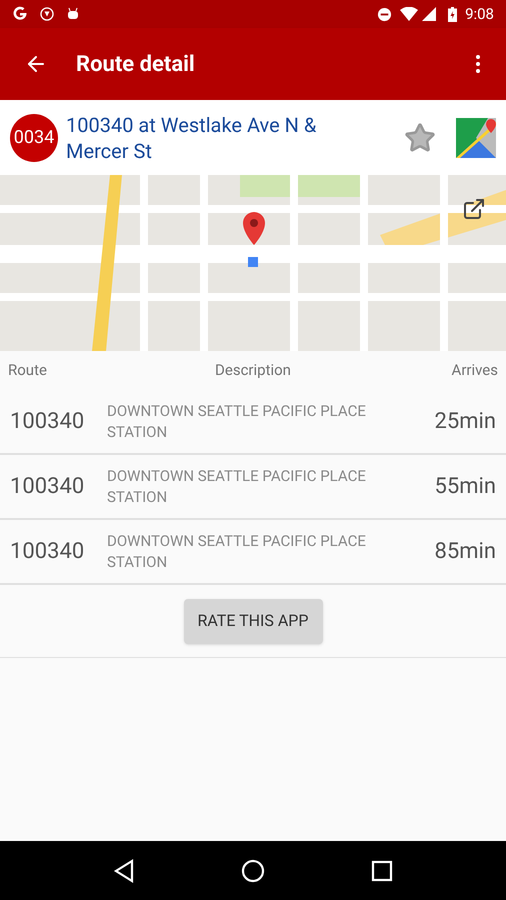 This screenshot has height=900, width=506. What do you see at coordinates (453, 14) in the screenshot?
I see `battery-icon` at bounding box center [453, 14].